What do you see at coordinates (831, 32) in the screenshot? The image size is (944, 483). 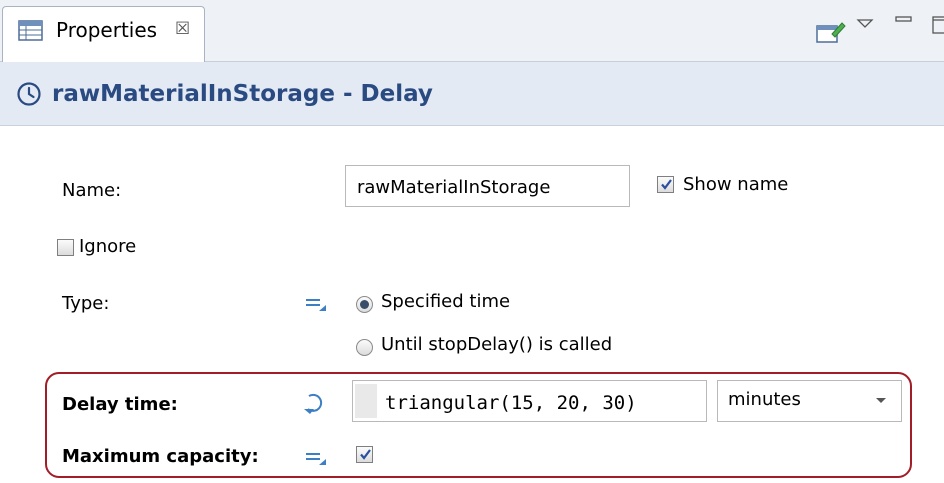 I see `edit-icon` at bounding box center [831, 32].